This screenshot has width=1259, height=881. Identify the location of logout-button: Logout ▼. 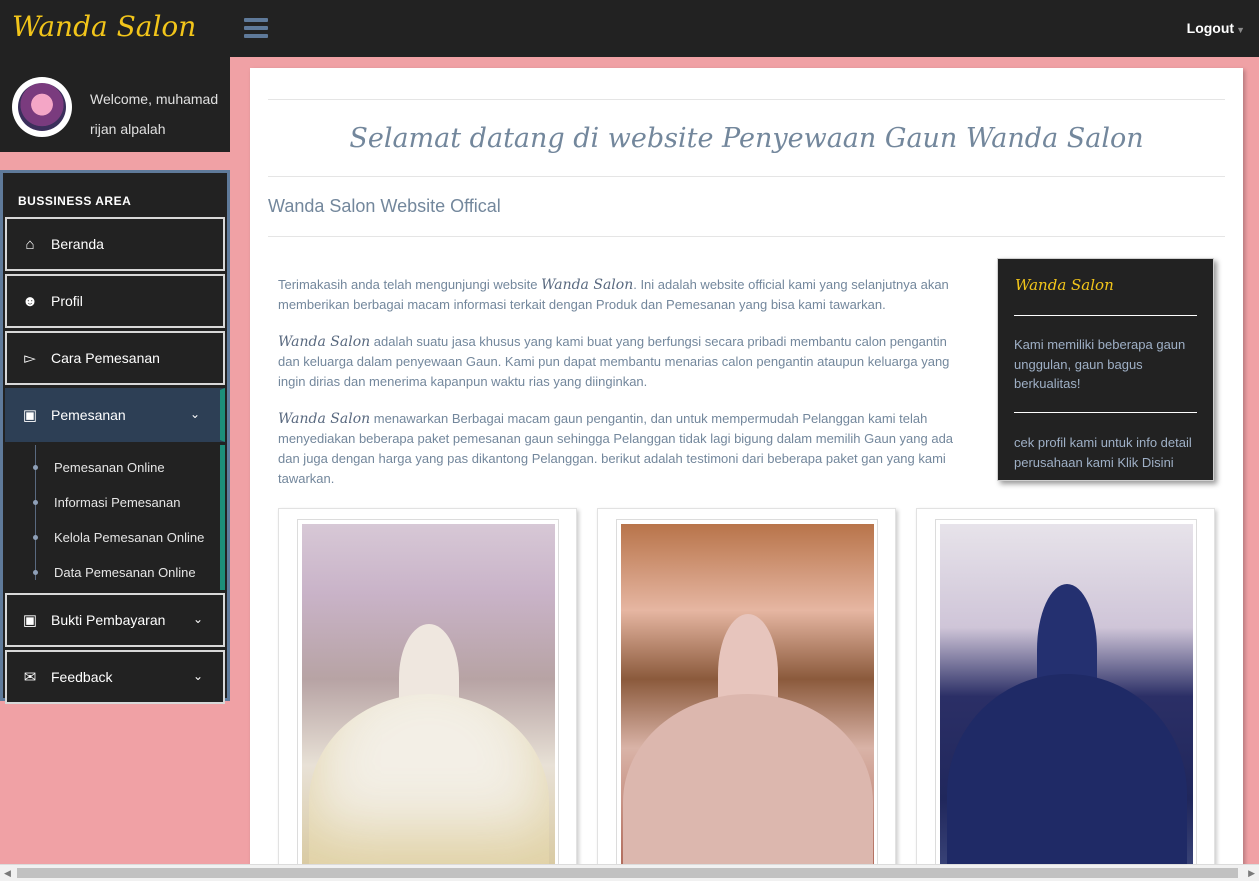
(1216, 28).